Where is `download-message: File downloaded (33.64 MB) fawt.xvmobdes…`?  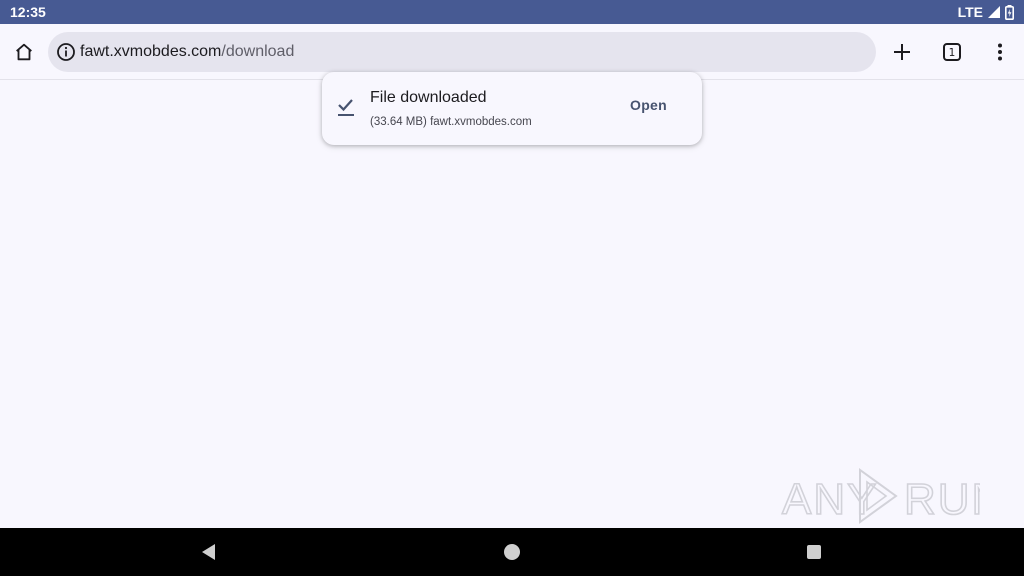 download-message: File downloaded (33.64 MB) fawt.xvmobdes… is located at coordinates (512, 108).